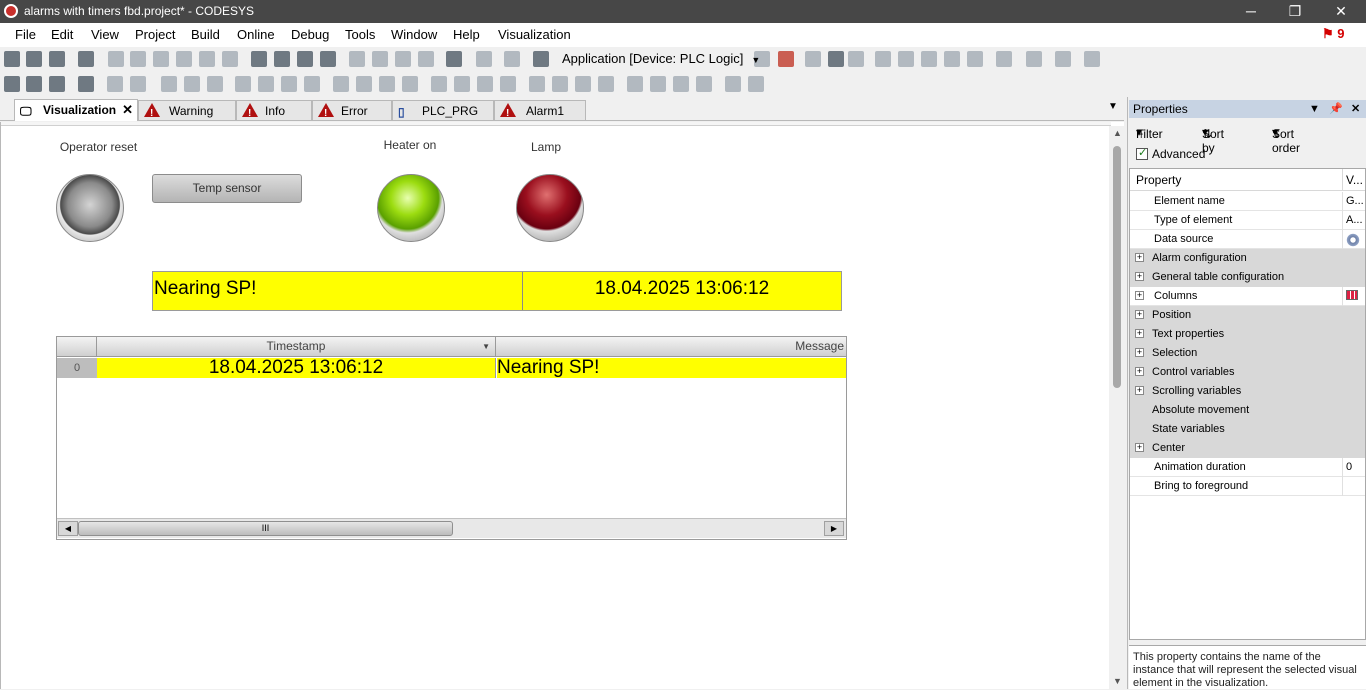 This screenshot has width=1366, height=690. What do you see at coordinates (1247, 467) in the screenshot?
I see `property-row: Animation duration 0` at bounding box center [1247, 467].